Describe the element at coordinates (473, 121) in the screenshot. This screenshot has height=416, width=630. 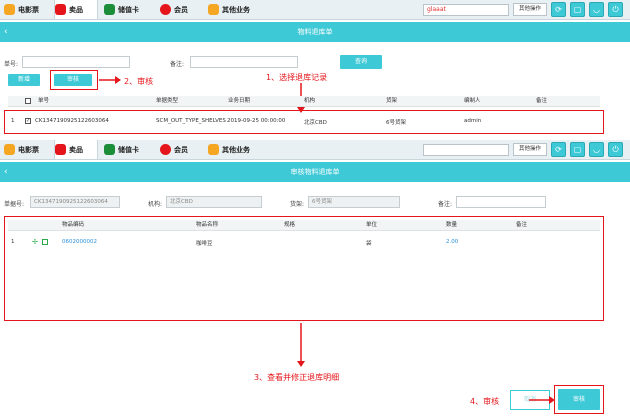
I see `cell-maker: admin` at that location.